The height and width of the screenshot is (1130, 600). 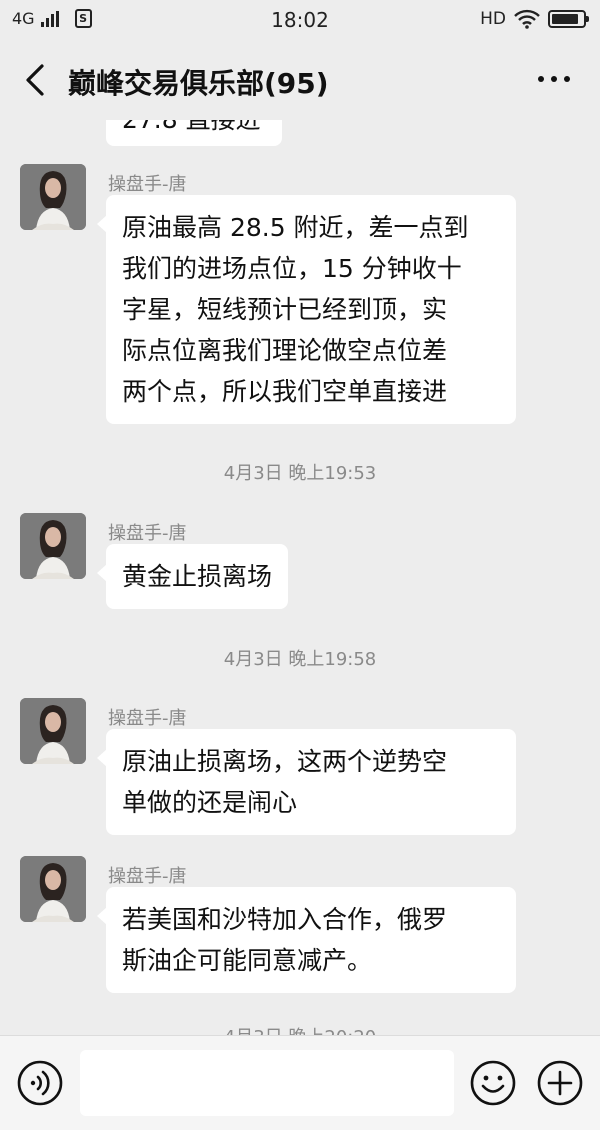 What do you see at coordinates (554, 79) in the screenshot?
I see `more-icon` at bounding box center [554, 79].